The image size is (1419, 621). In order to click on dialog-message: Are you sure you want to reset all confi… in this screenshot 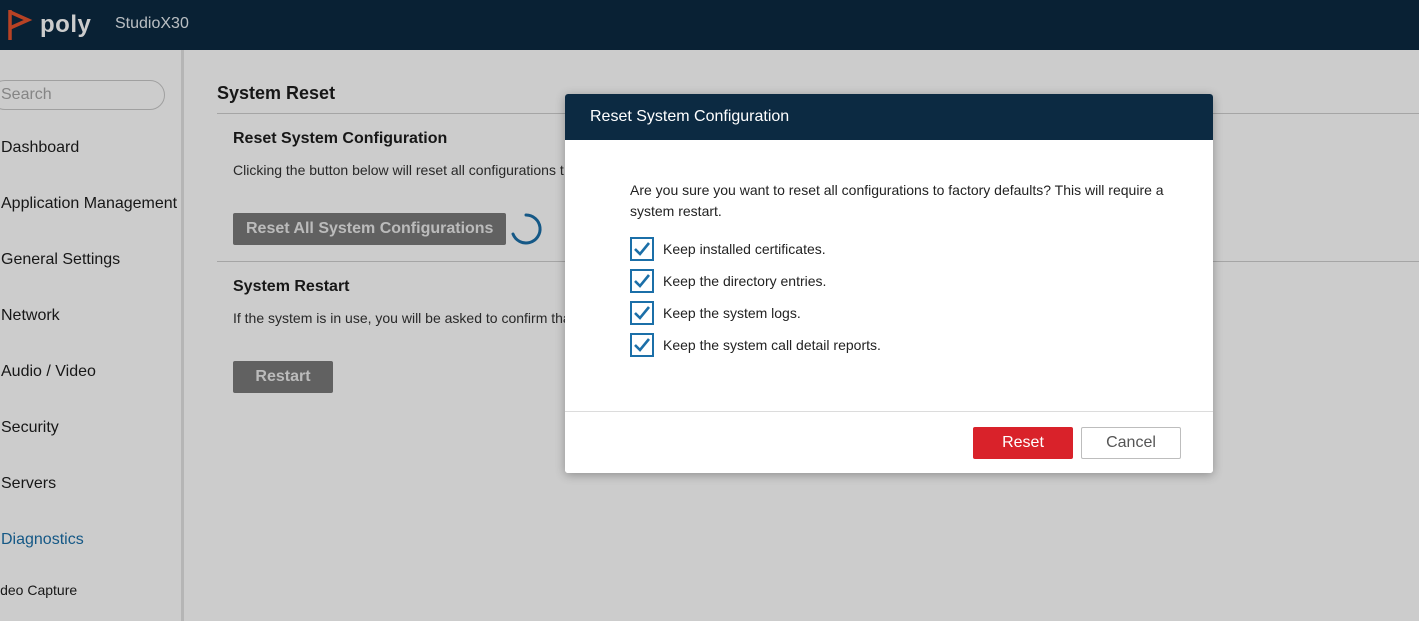, I will do `click(897, 200)`.